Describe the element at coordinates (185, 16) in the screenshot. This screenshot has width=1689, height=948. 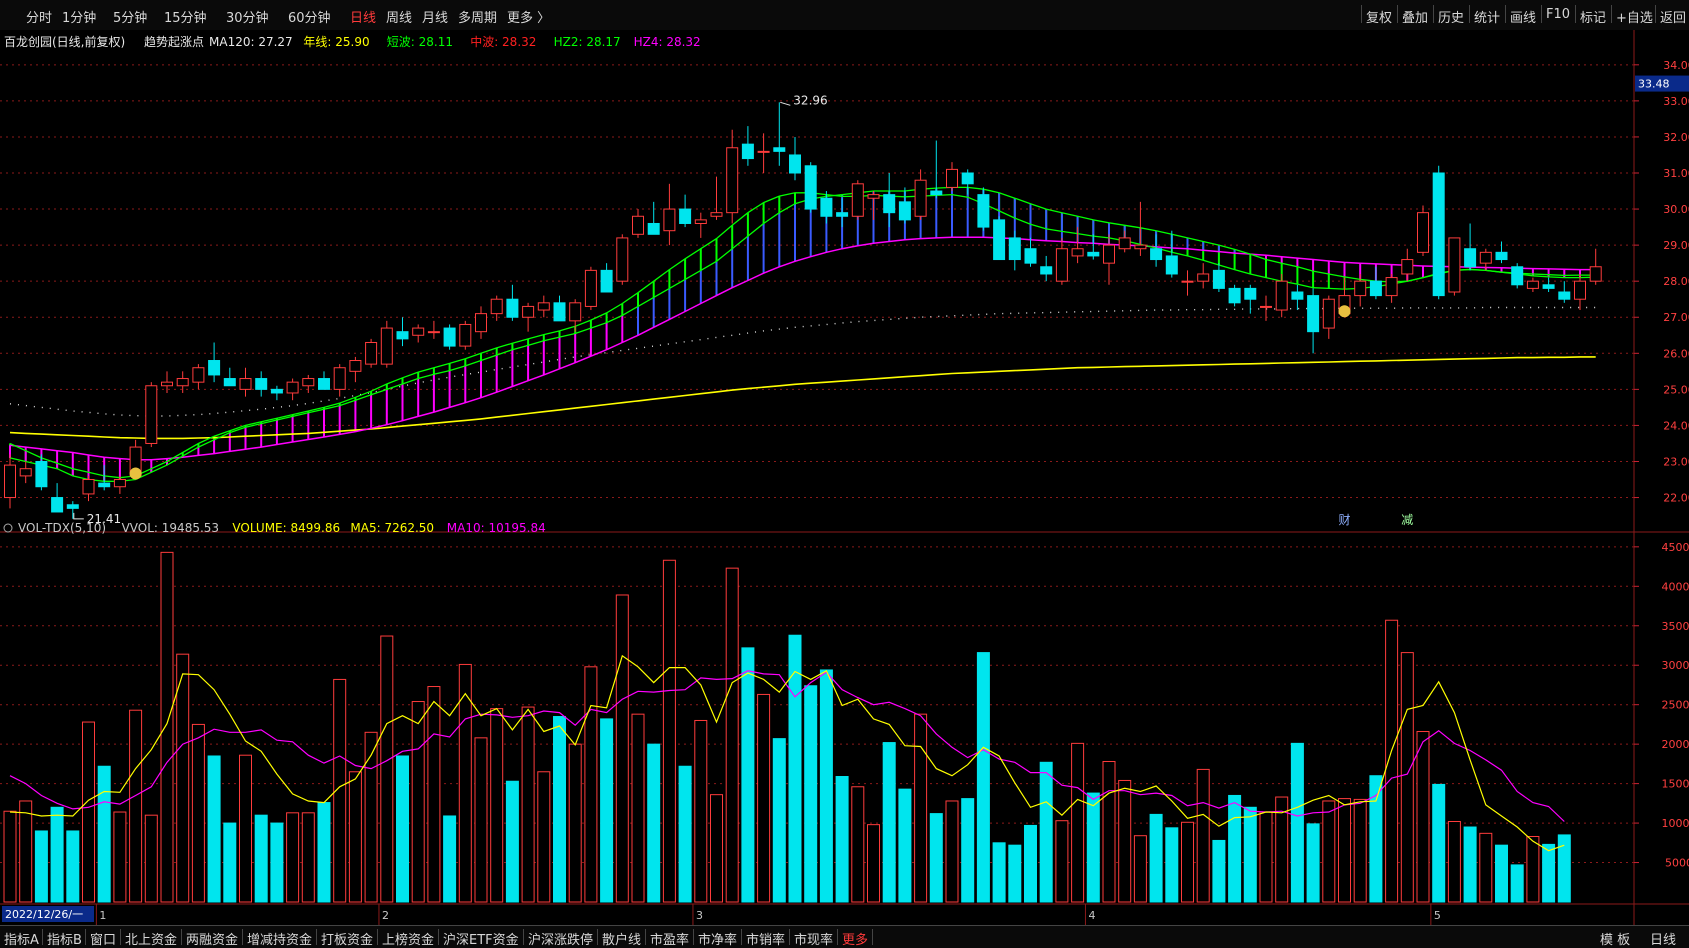
I see `period-tab: 15分钟` at that location.